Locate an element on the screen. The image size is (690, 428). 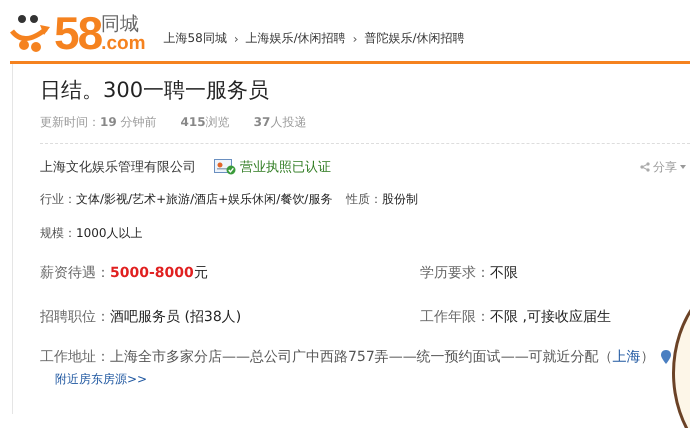
logo-domain: .com is located at coordinates (123, 43).